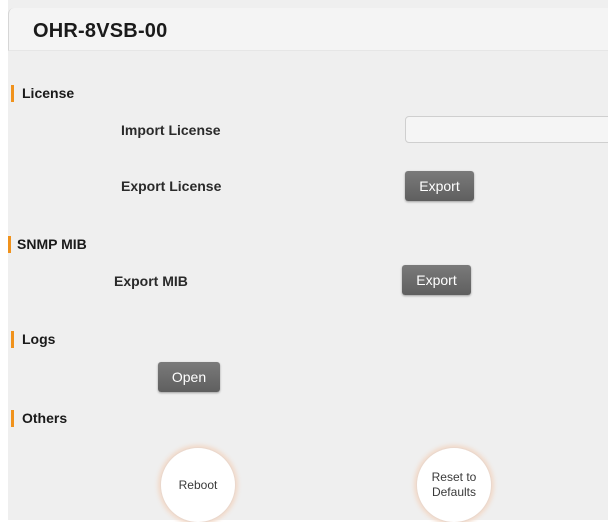 The height and width of the screenshot is (522, 608). I want to click on reset-to-defaults-button: Reset to Defaults, so click(454, 485).